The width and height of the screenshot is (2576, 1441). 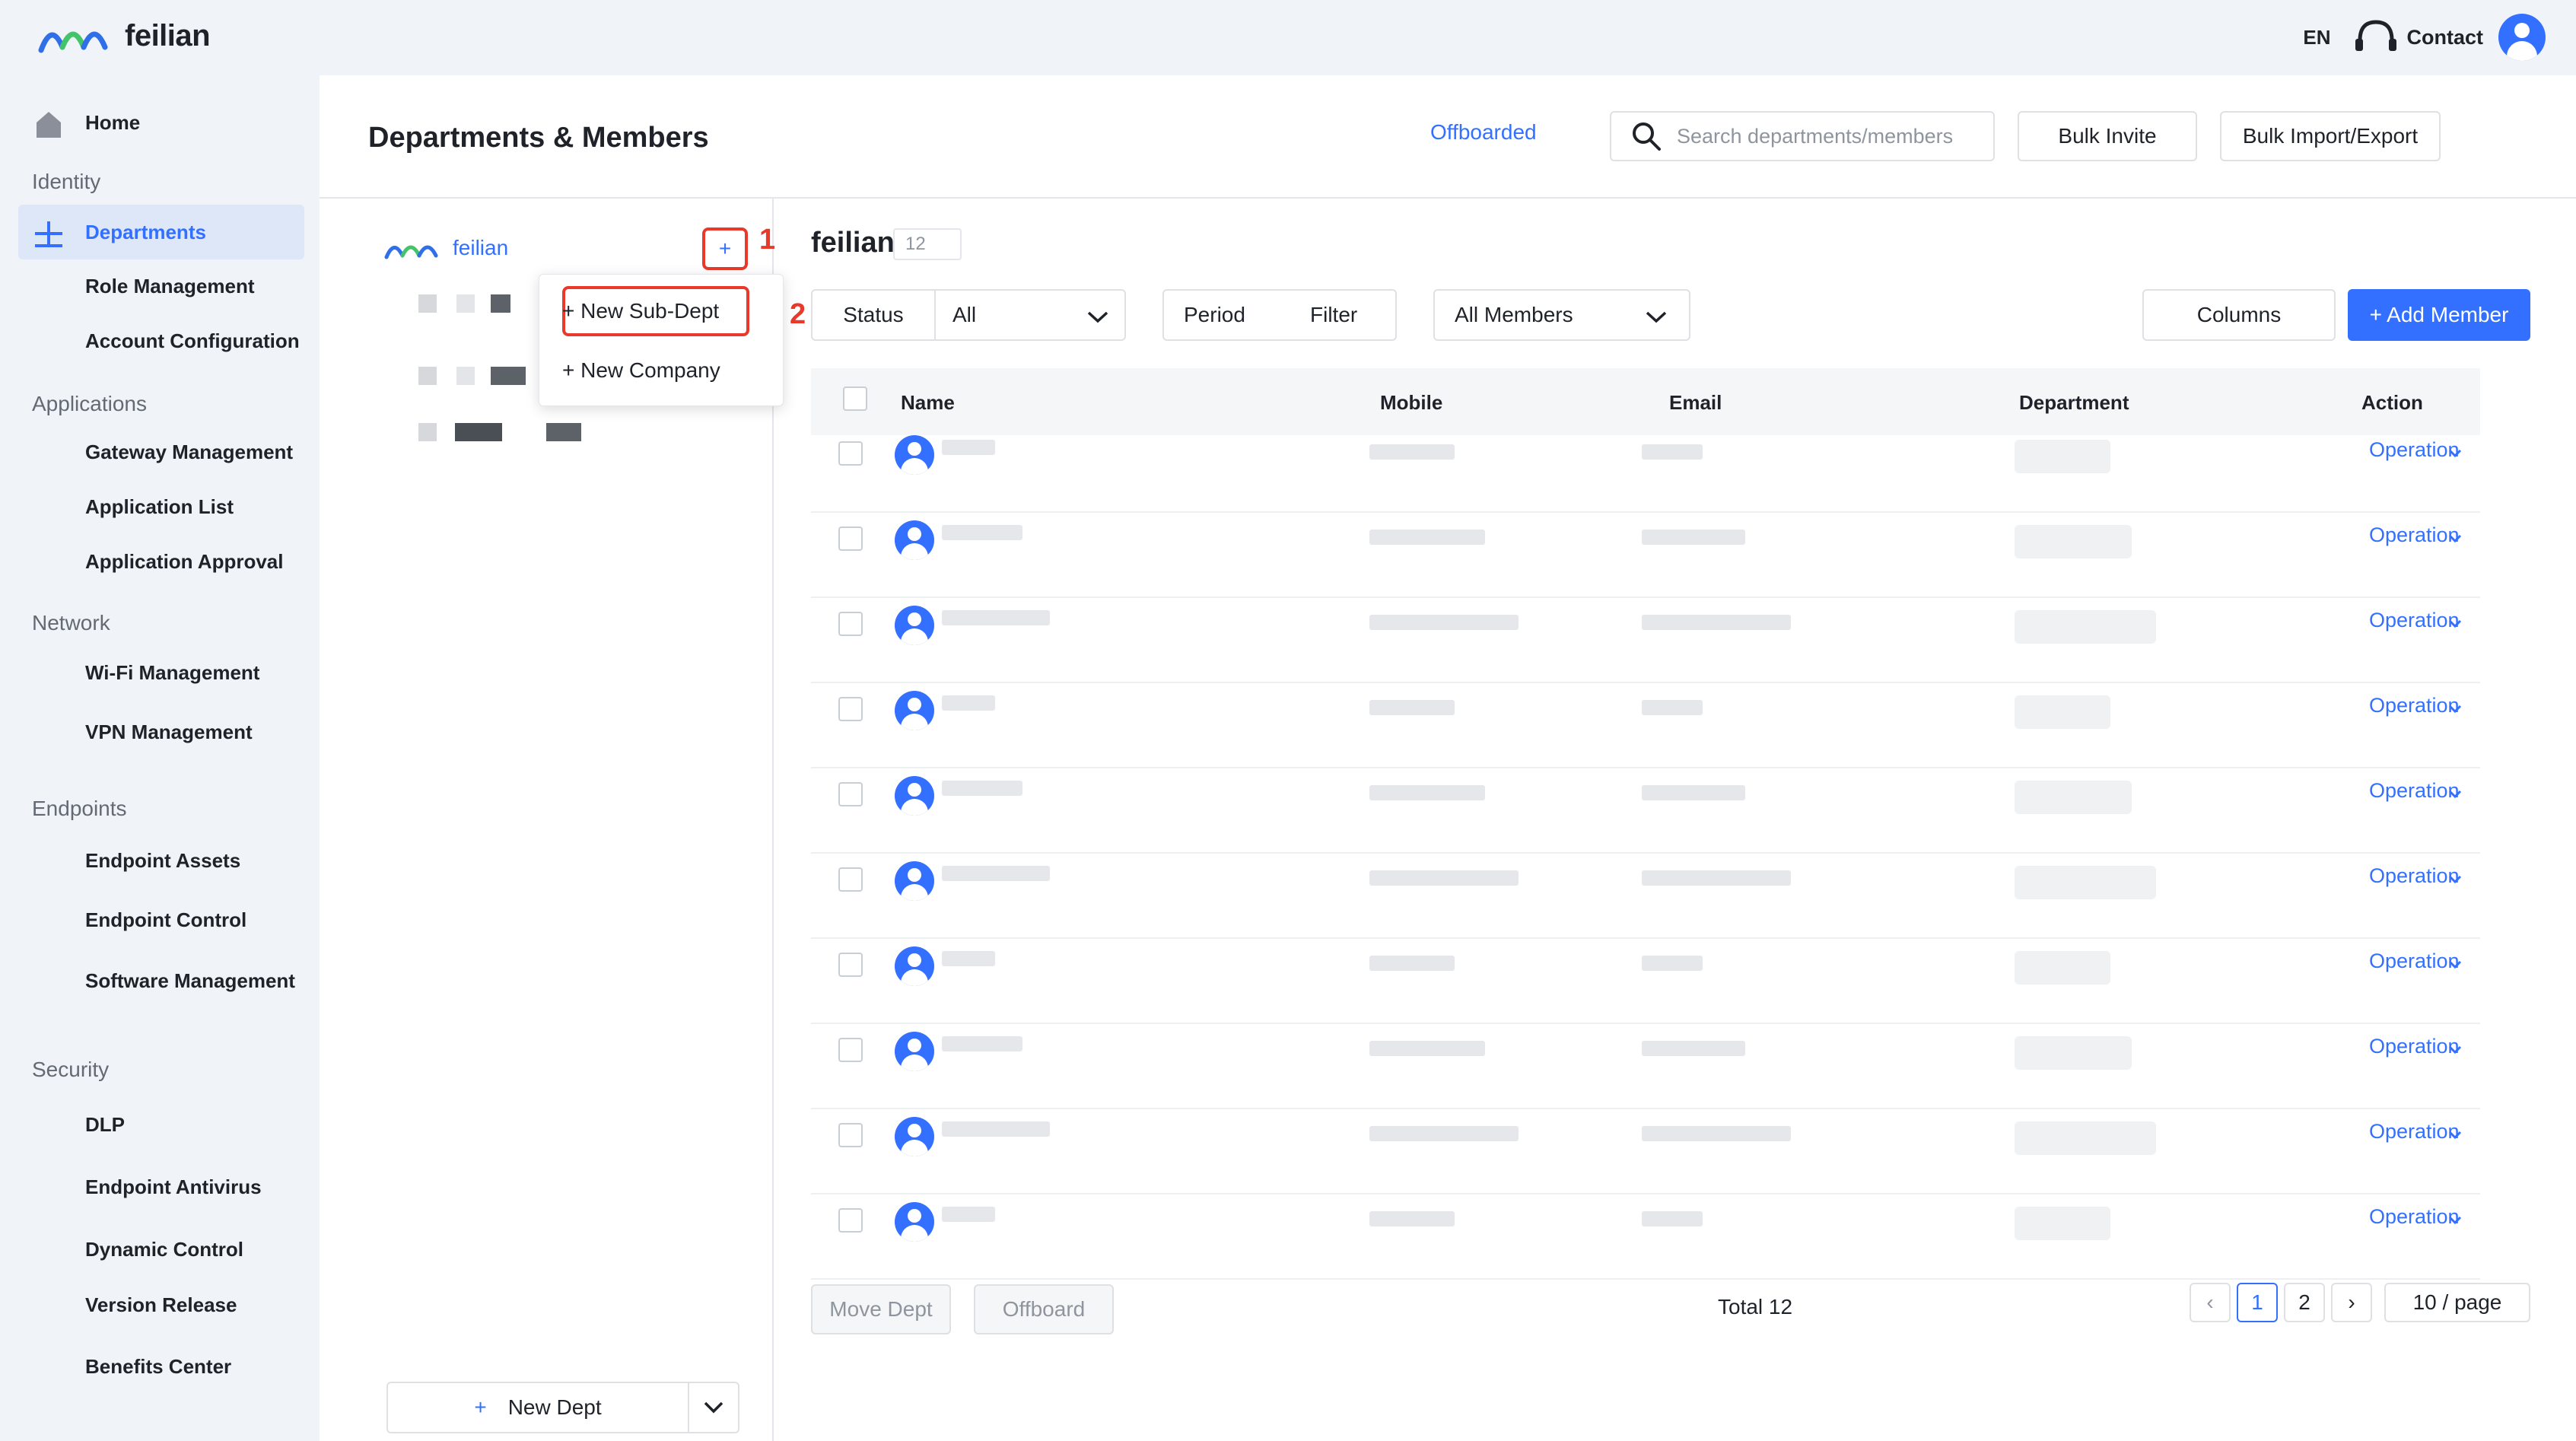 What do you see at coordinates (161, 1249) in the screenshot?
I see `sidebar-item-dynamic-control: Dynamic Control` at bounding box center [161, 1249].